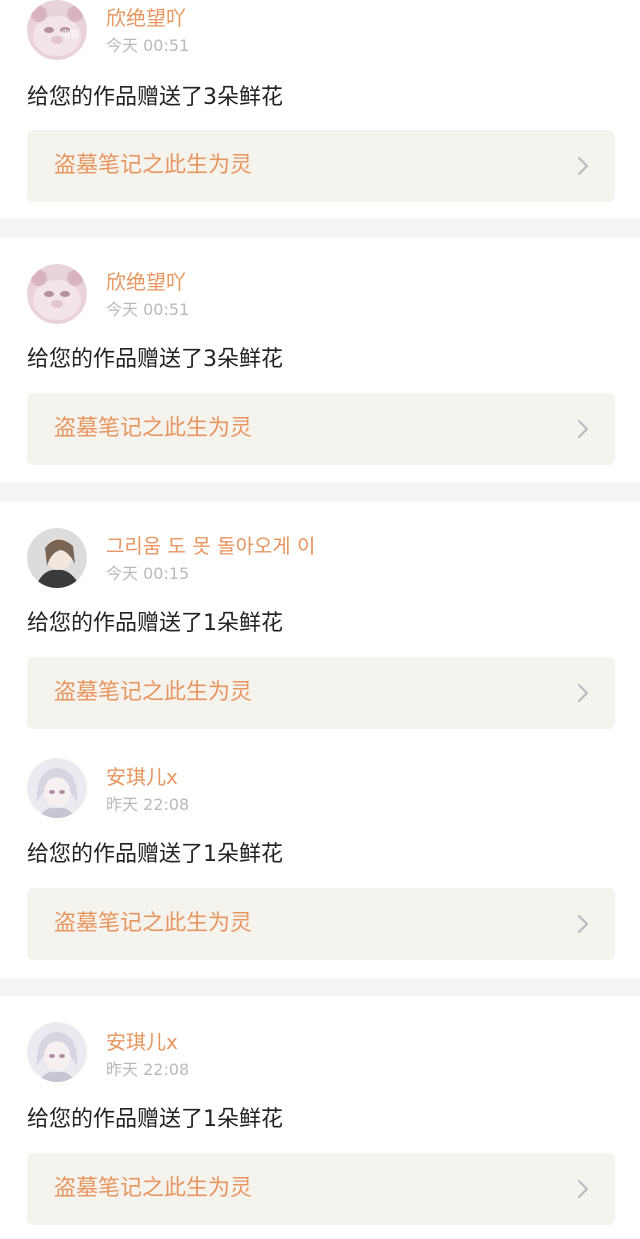 The image size is (640, 1239). Describe the element at coordinates (210, 546) in the screenshot. I see `user-name: 그리움 도 못 돌아오게 이` at that location.